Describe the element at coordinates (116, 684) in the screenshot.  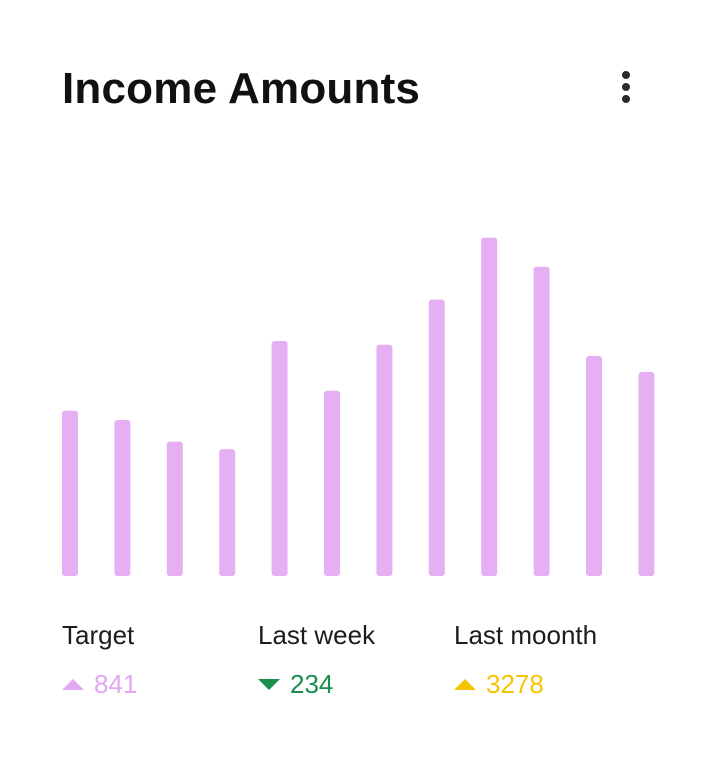
I see `stat-target-value: 841` at that location.